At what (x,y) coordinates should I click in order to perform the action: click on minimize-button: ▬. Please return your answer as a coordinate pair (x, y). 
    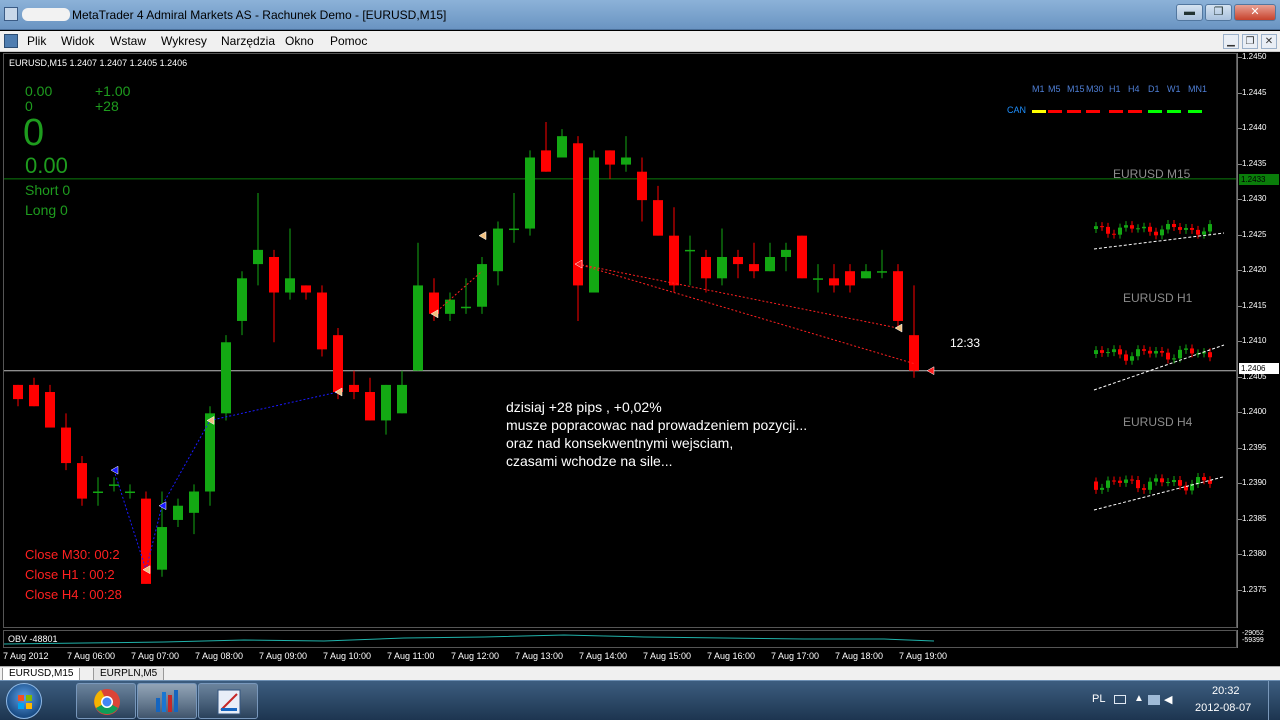
    Looking at the image, I should click on (1189, 12).